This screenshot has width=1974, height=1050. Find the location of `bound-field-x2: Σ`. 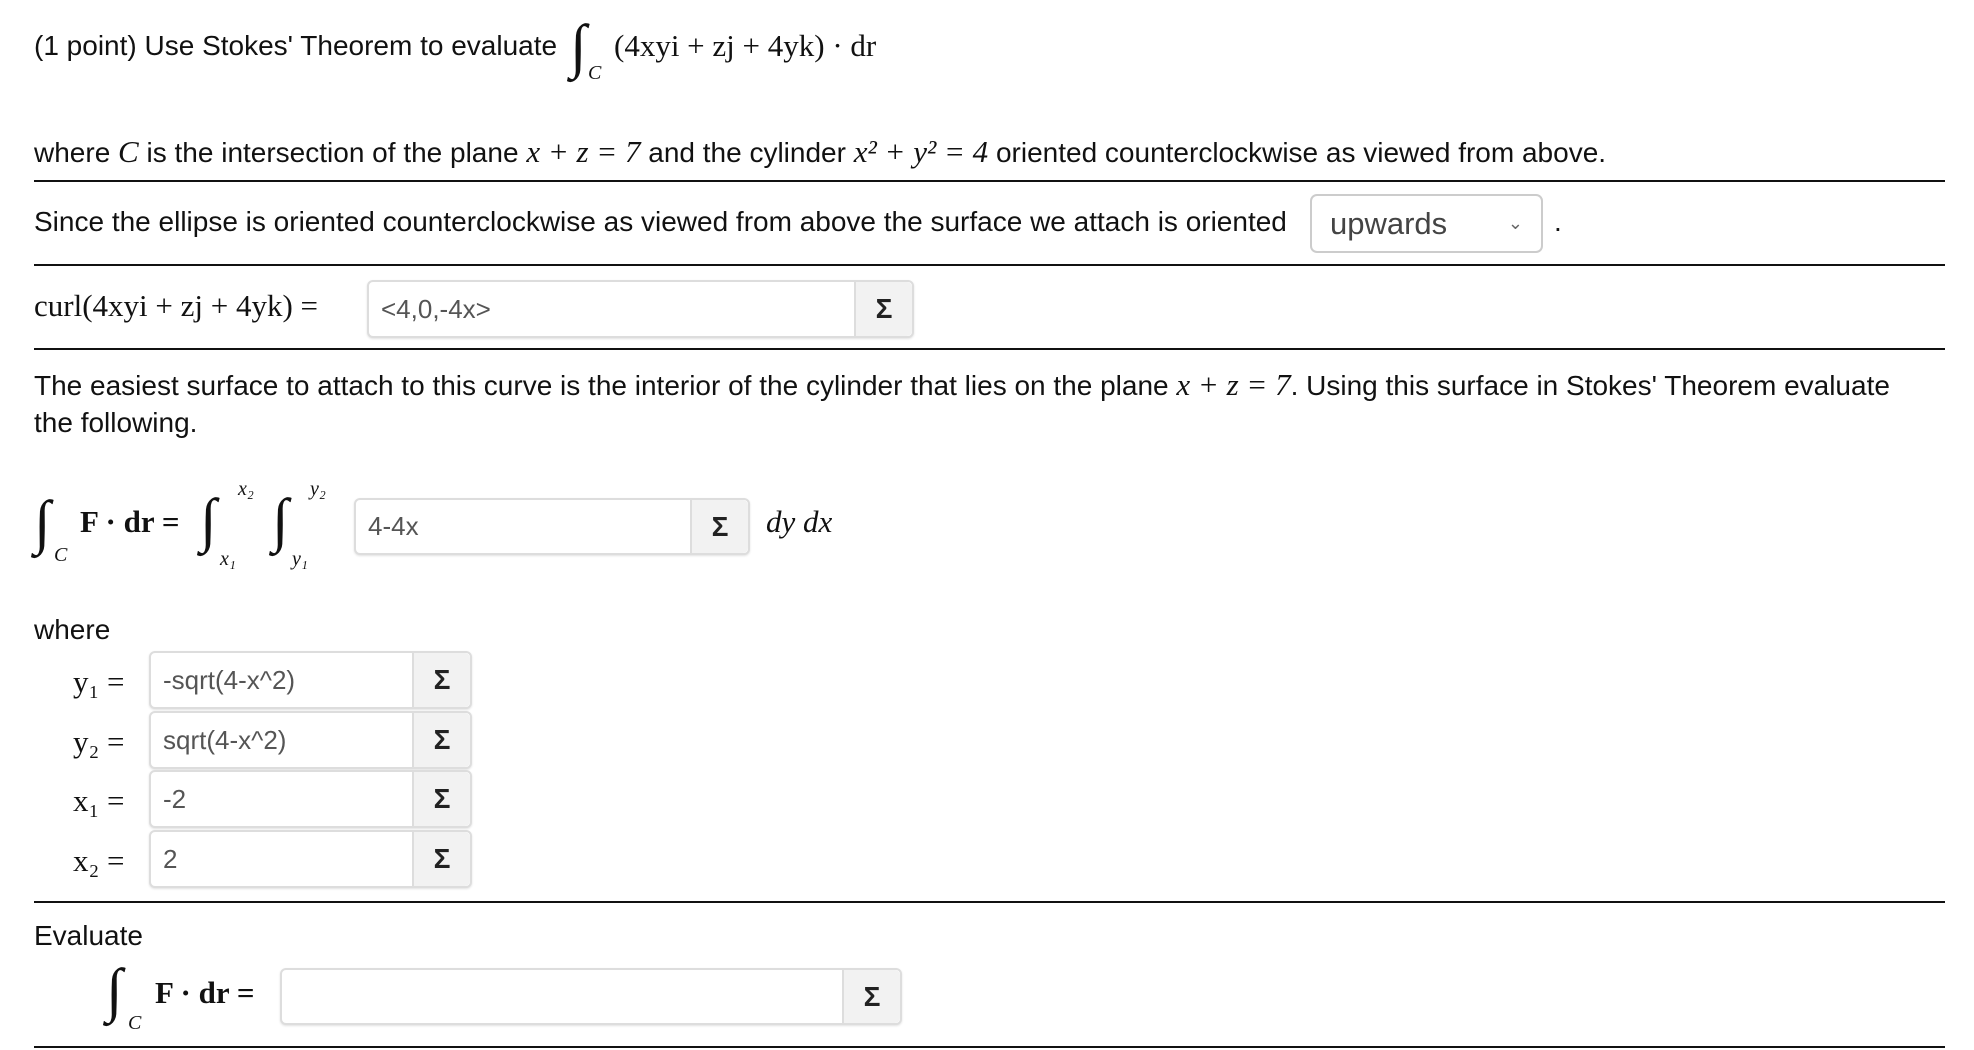

bound-field-x2: Σ is located at coordinates (310, 859).